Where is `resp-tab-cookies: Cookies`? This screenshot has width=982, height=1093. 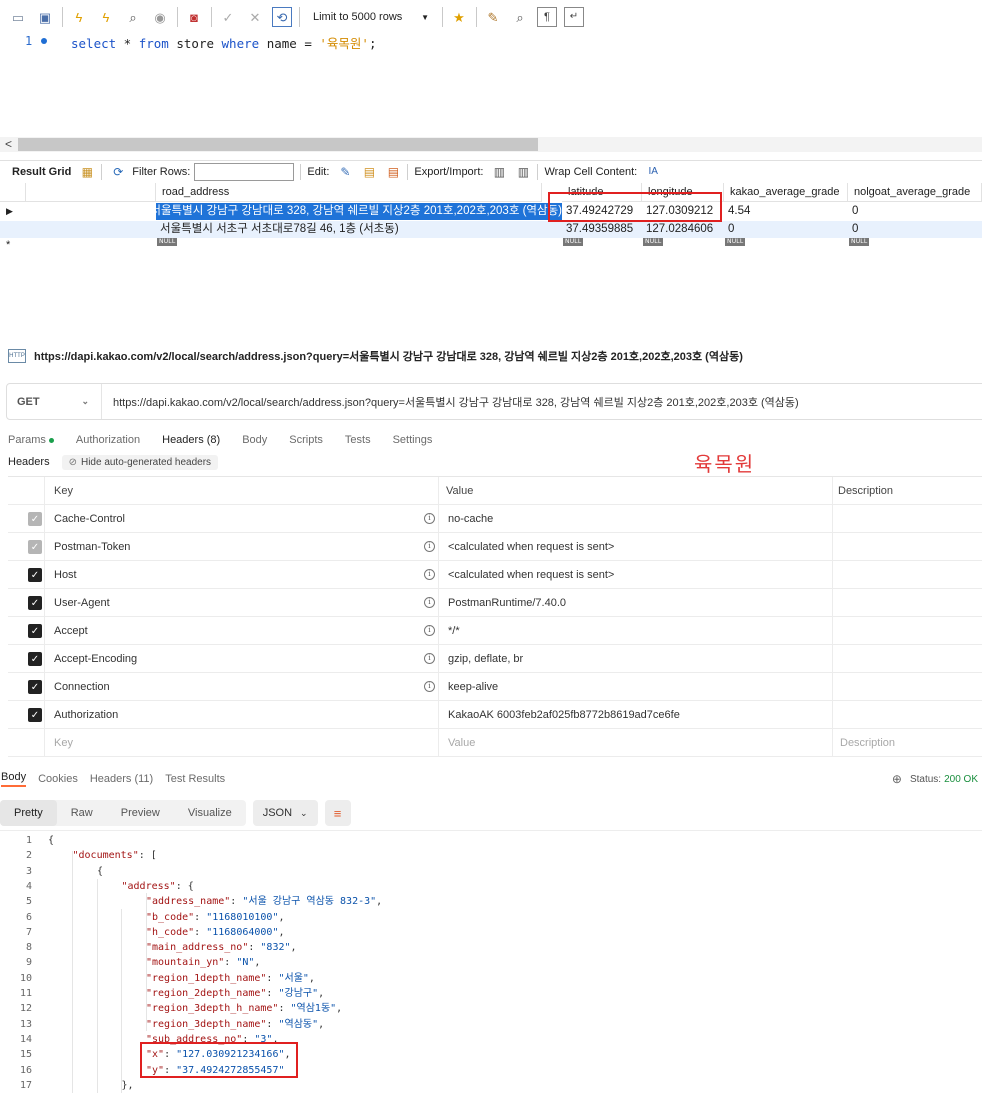 resp-tab-cookies: Cookies is located at coordinates (58, 779).